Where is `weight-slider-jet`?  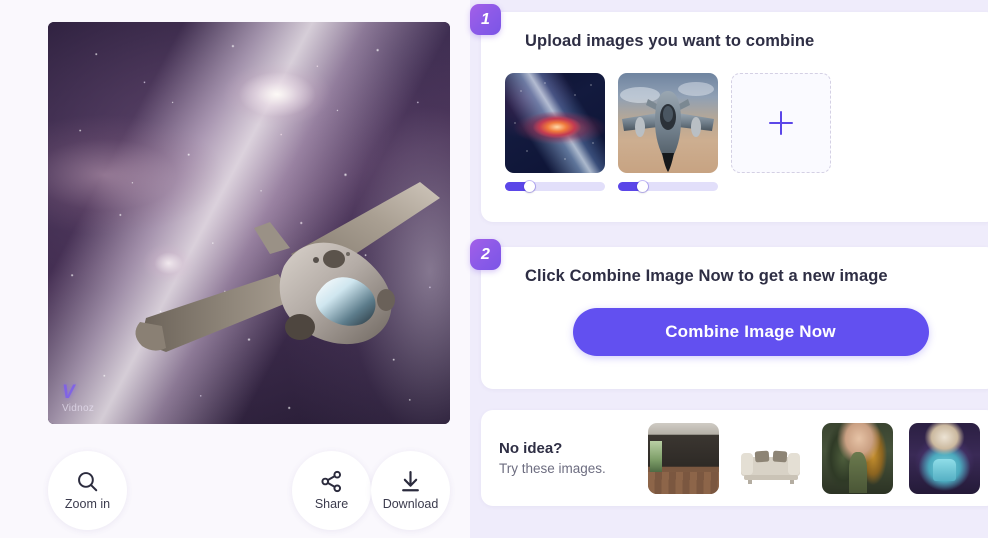
weight-slider-jet is located at coordinates (668, 186).